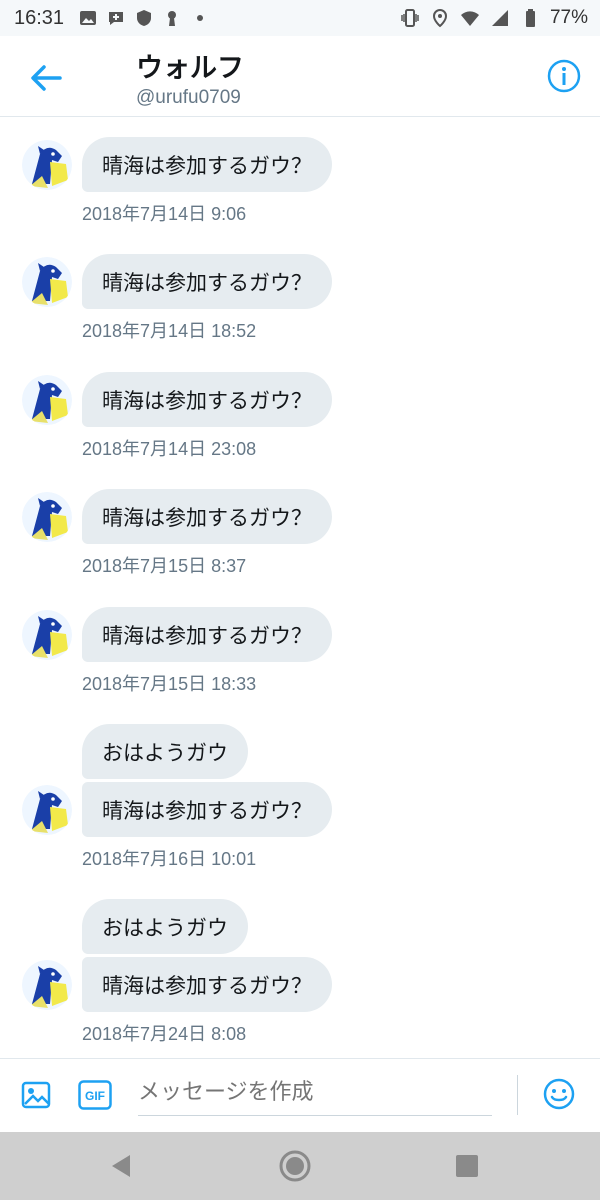 The width and height of the screenshot is (600, 1200). What do you see at coordinates (169, 859) in the screenshot?
I see `message-timestamp: 2018年7月16日 10:01` at bounding box center [169, 859].